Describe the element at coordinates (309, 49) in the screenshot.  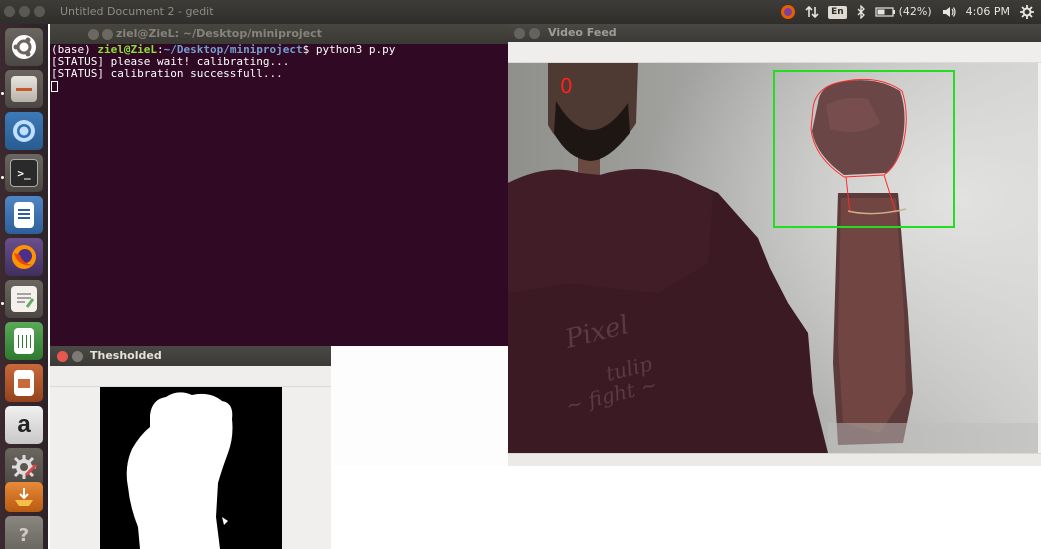
I see `prompt-dollar: $` at that location.